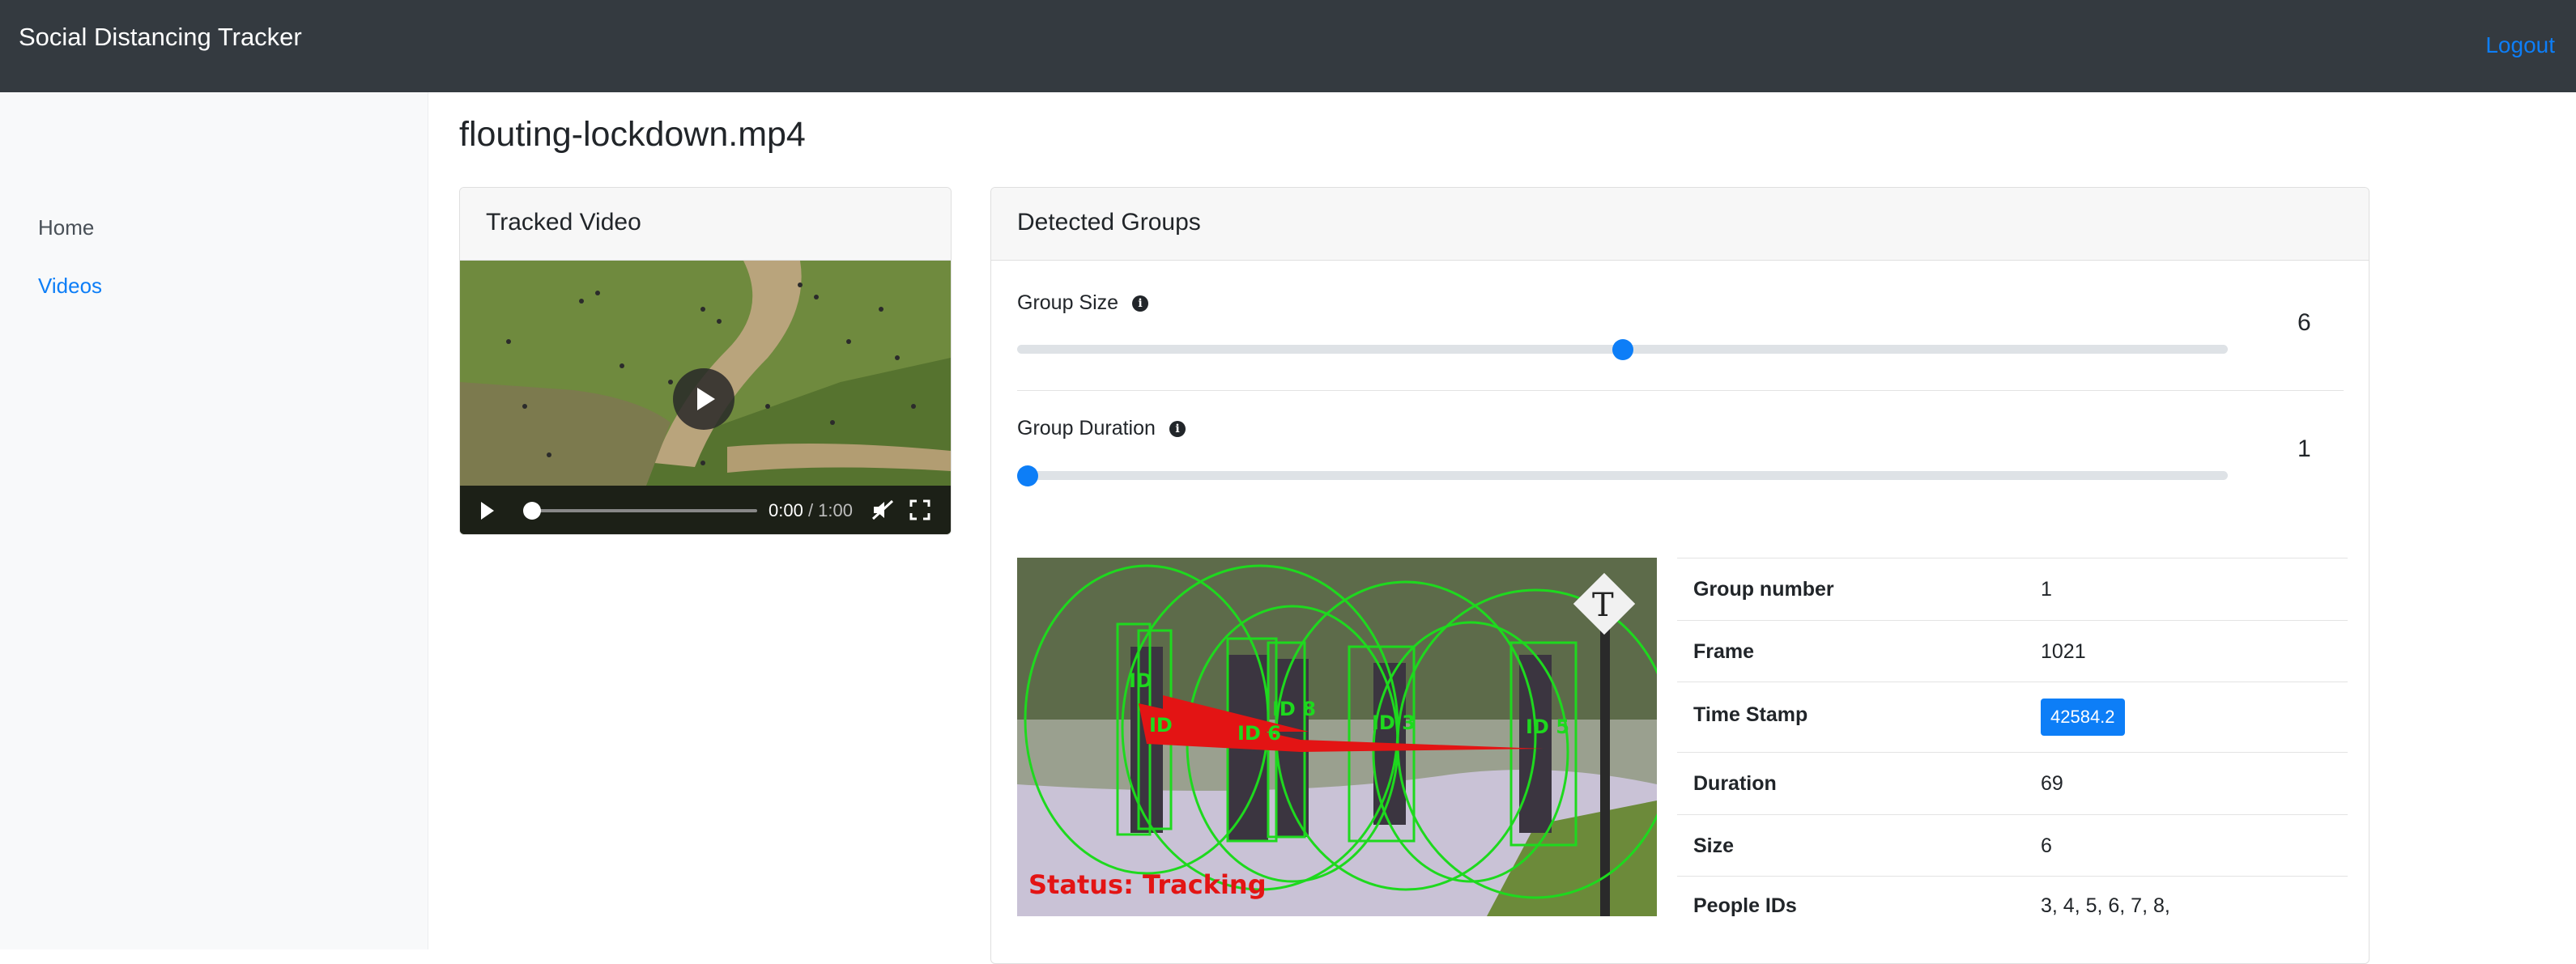  What do you see at coordinates (1745, 905) in the screenshot?
I see `people-ids-key: People IDs` at bounding box center [1745, 905].